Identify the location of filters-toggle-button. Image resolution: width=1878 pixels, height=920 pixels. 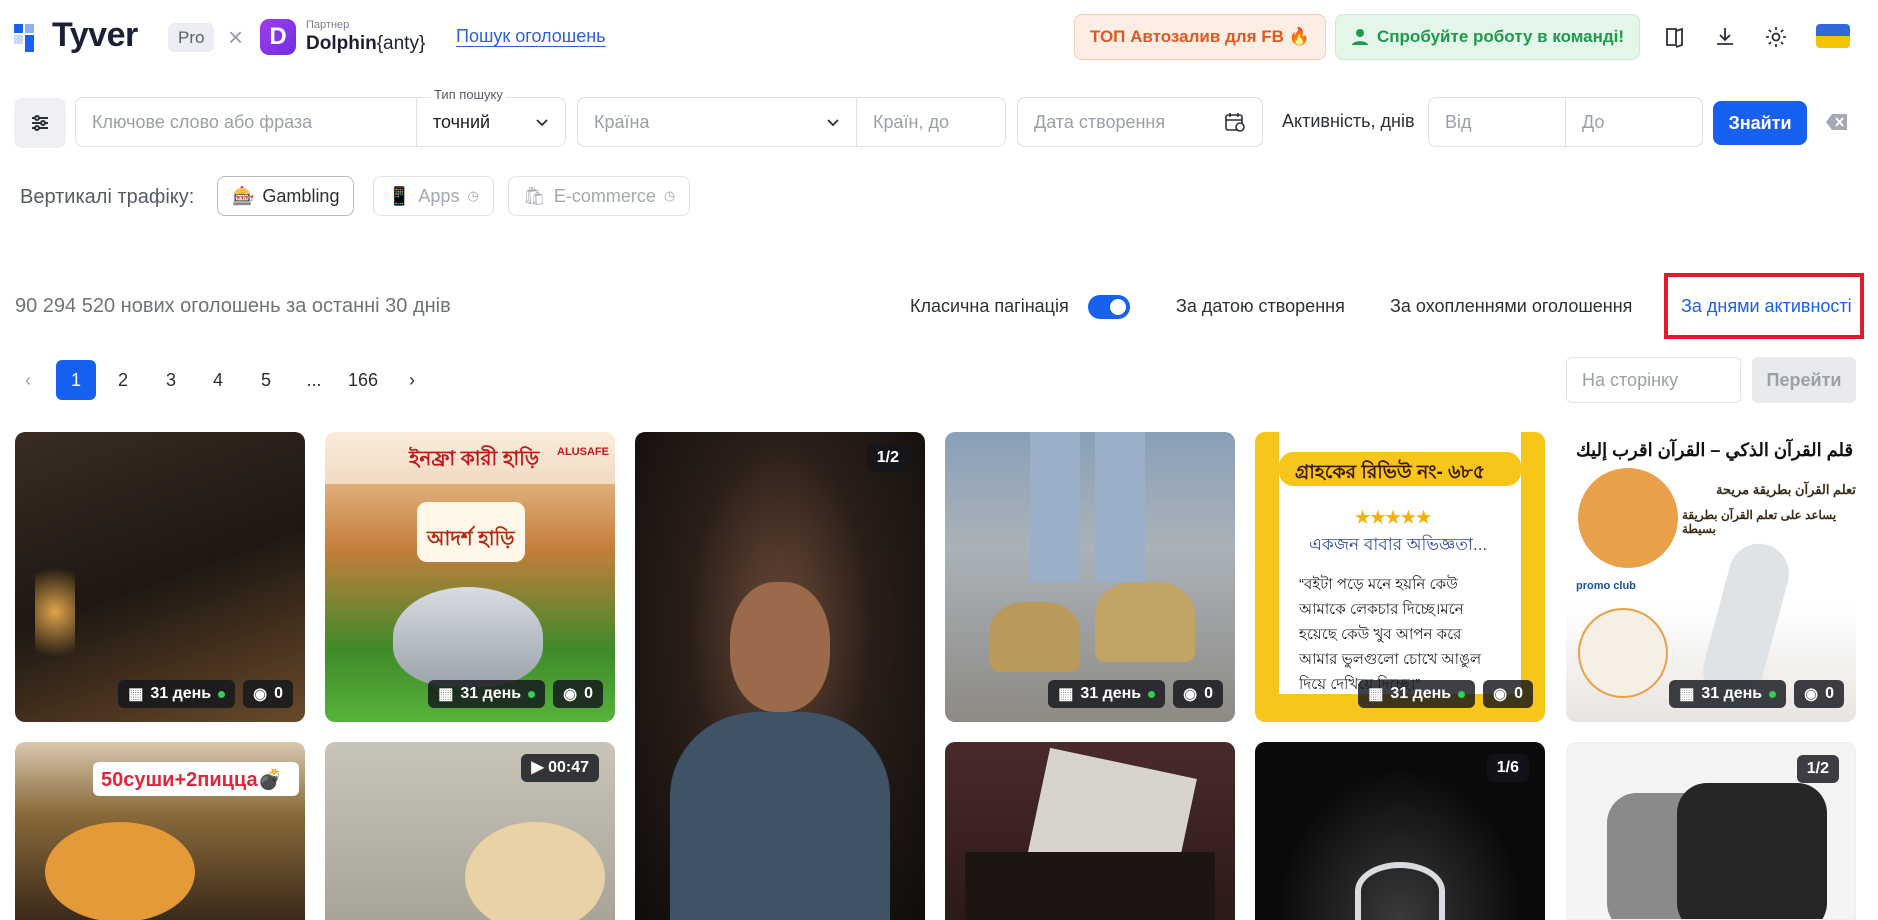
(40, 123).